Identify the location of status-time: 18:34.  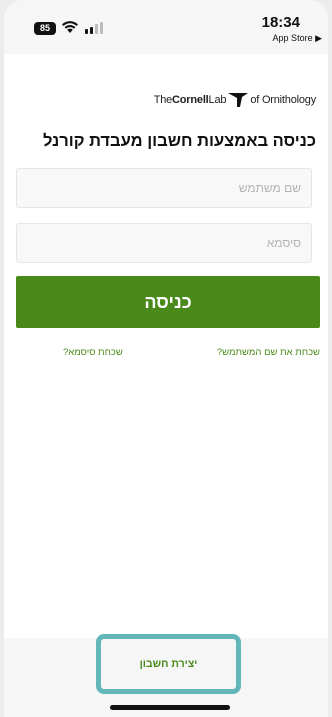
(280, 22).